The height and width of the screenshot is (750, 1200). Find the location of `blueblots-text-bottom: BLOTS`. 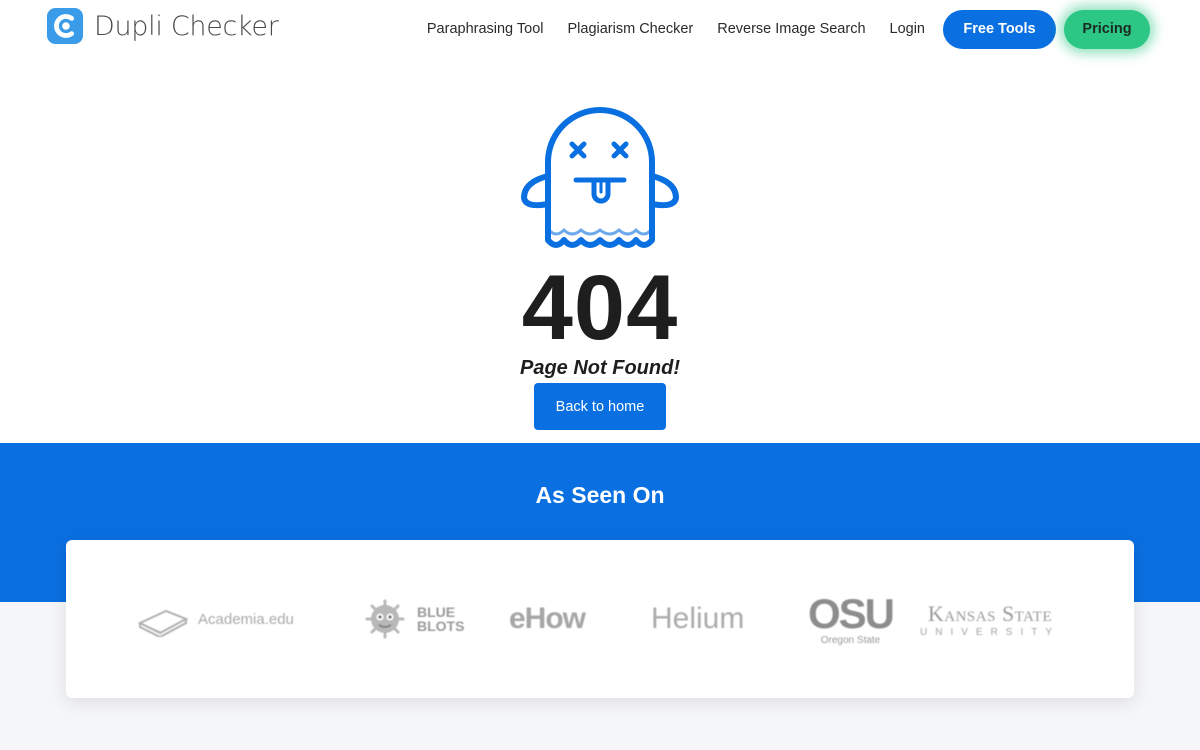

blueblots-text-bottom: BLOTS is located at coordinates (441, 626).